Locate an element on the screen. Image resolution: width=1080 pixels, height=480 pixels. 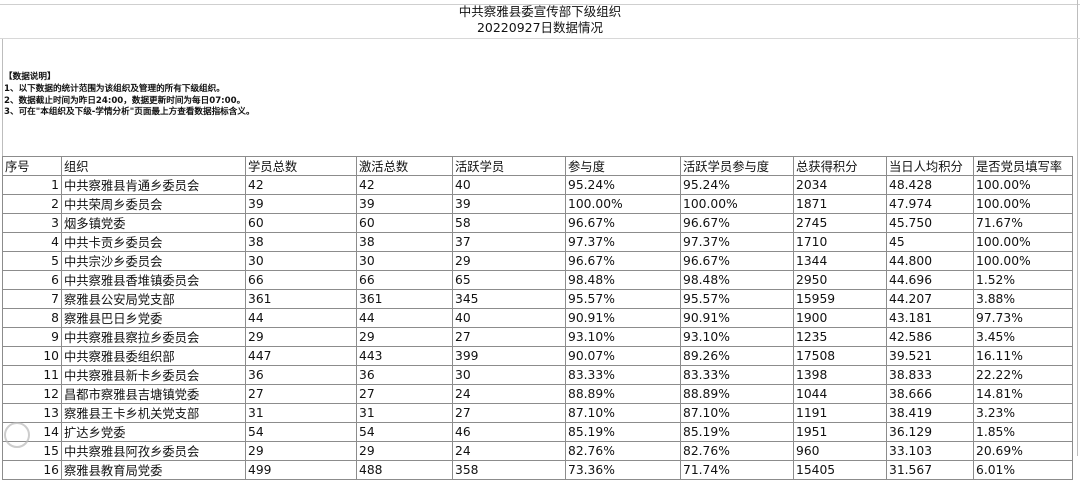
table-cell: 30 is located at coordinates (301, 261).